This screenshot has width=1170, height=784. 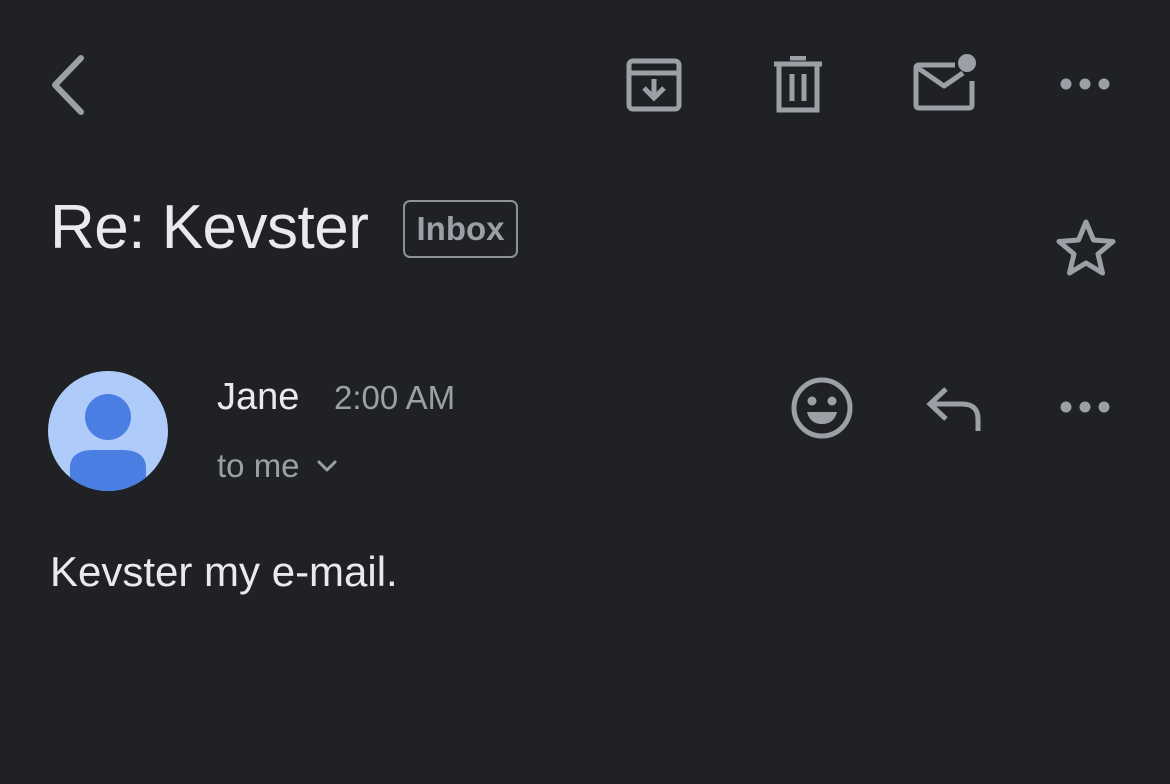 I want to click on archive-icon, so click(x=654, y=85).